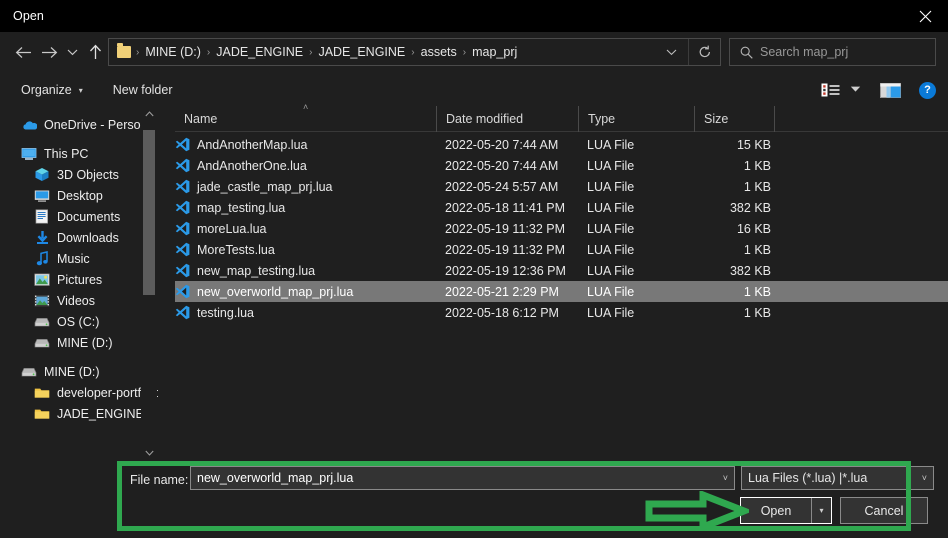 The image size is (948, 538). Describe the element at coordinates (100, 413) in the screenshot. I see `sidebar-item-label: JADE_ENGINE` at that location.